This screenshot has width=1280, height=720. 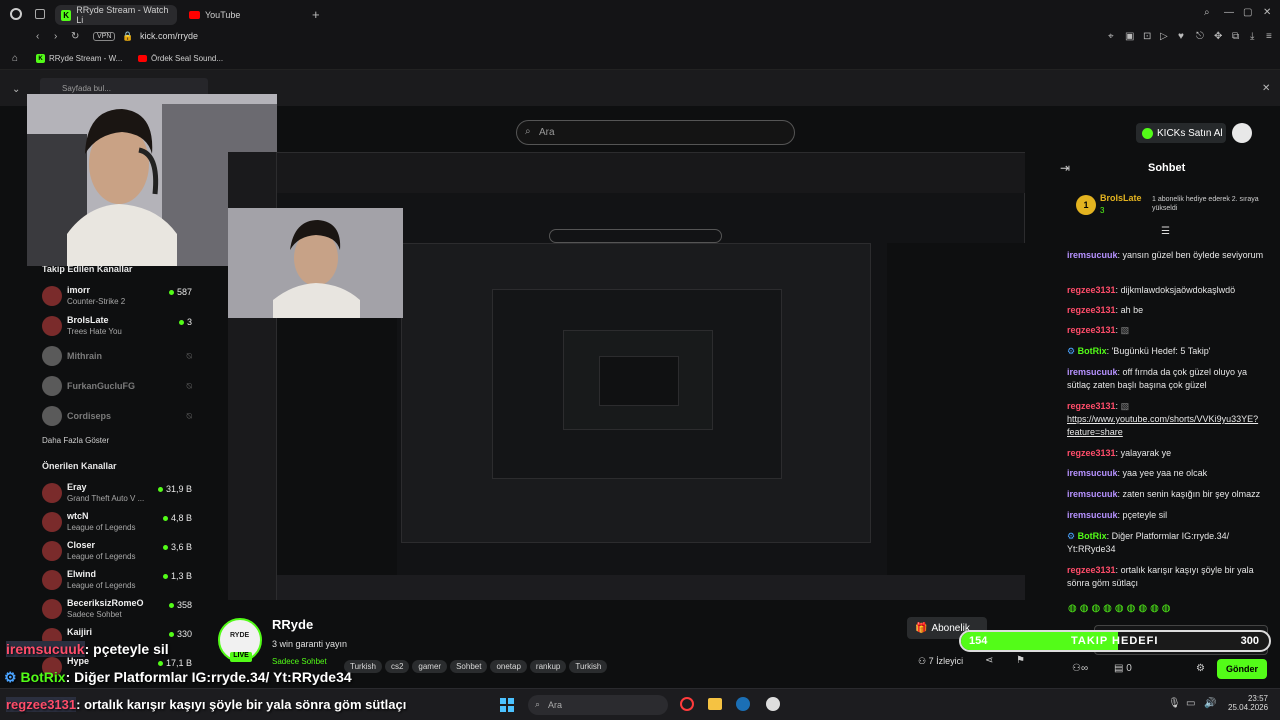 What do you see at coordinates (1235, 36) in the screenshot?
I see `clipboard-icon: ⧉` at bounding box center [1235, 36].